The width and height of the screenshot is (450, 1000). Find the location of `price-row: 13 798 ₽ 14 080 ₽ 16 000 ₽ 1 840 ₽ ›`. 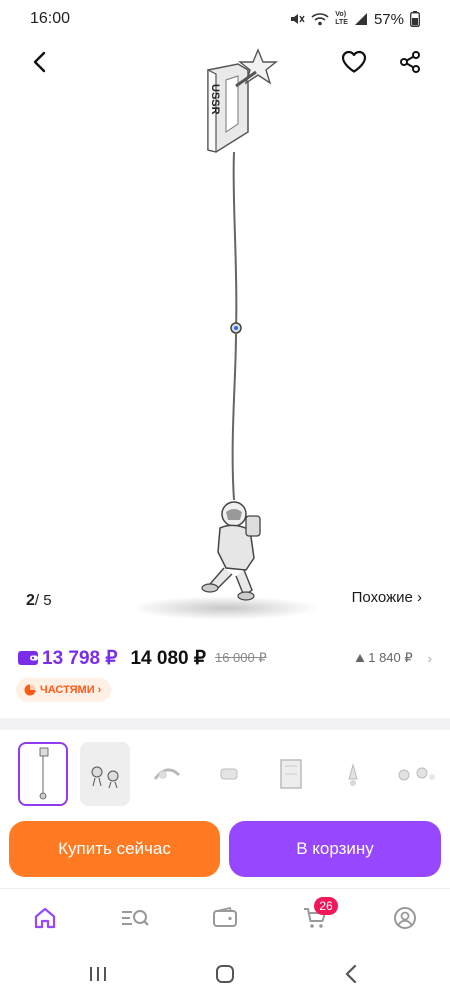

price-row: 13 798 ₽ 14 080 ₽ 16 000 ₽ 1 840 ₽ › is located at coordinates (225, 658).